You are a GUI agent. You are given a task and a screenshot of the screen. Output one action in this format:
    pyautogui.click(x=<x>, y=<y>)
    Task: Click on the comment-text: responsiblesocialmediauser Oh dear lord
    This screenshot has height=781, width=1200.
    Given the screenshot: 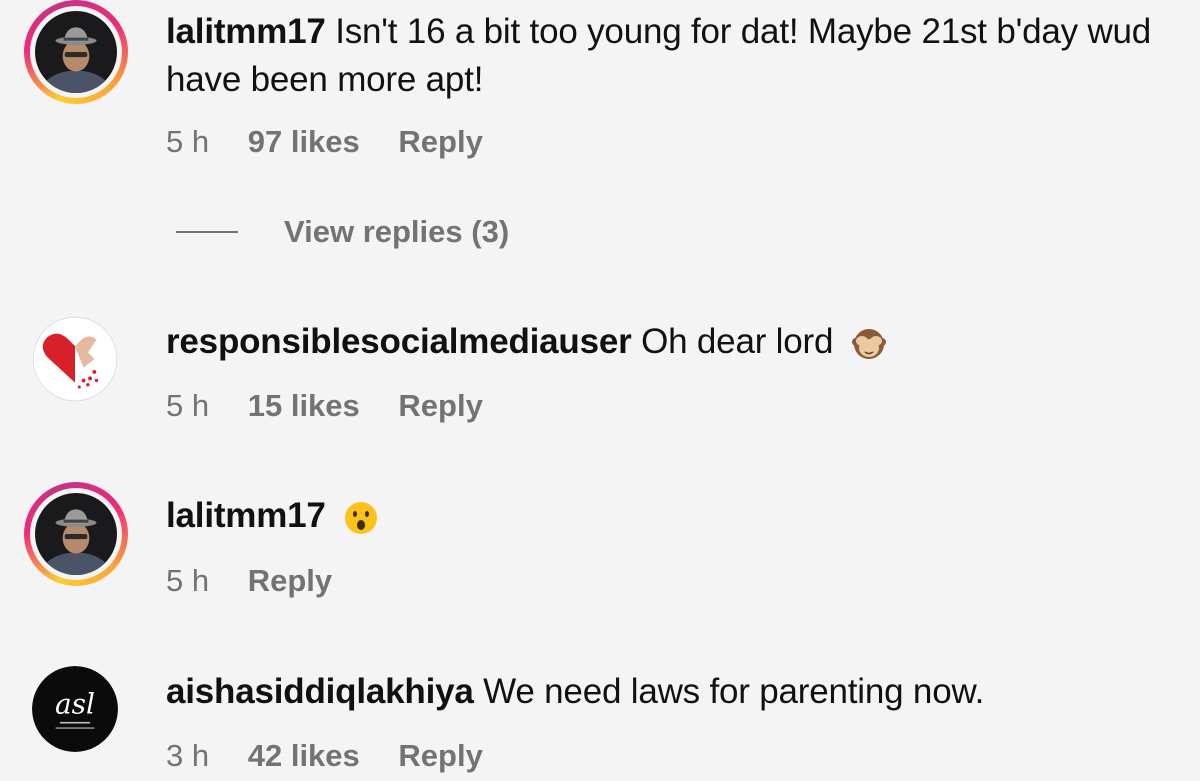 What is the action you would take?
    pyautogui.click(x=673, y=342)
    